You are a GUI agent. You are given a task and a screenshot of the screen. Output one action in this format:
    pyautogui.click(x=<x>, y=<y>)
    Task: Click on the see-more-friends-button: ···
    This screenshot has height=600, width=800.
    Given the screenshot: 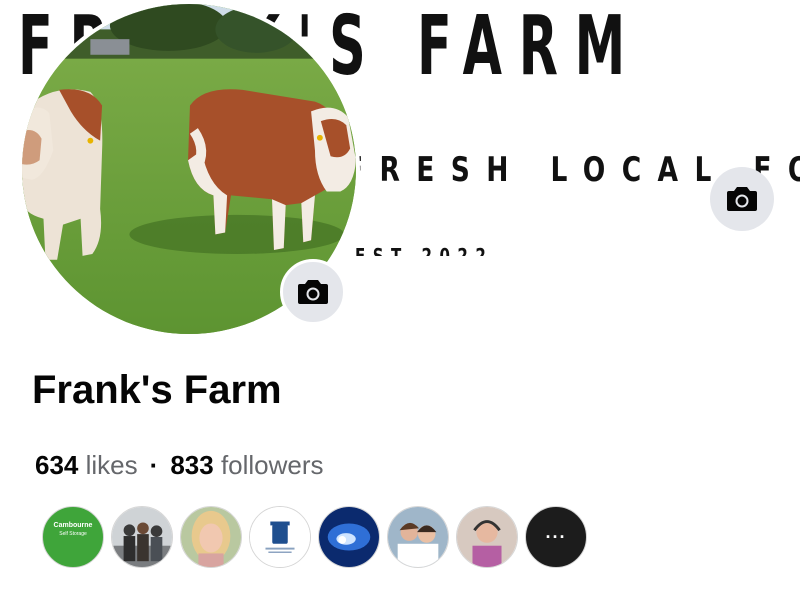 What is the action you would take?
    pyautogui.click(x=556, y=537)
    